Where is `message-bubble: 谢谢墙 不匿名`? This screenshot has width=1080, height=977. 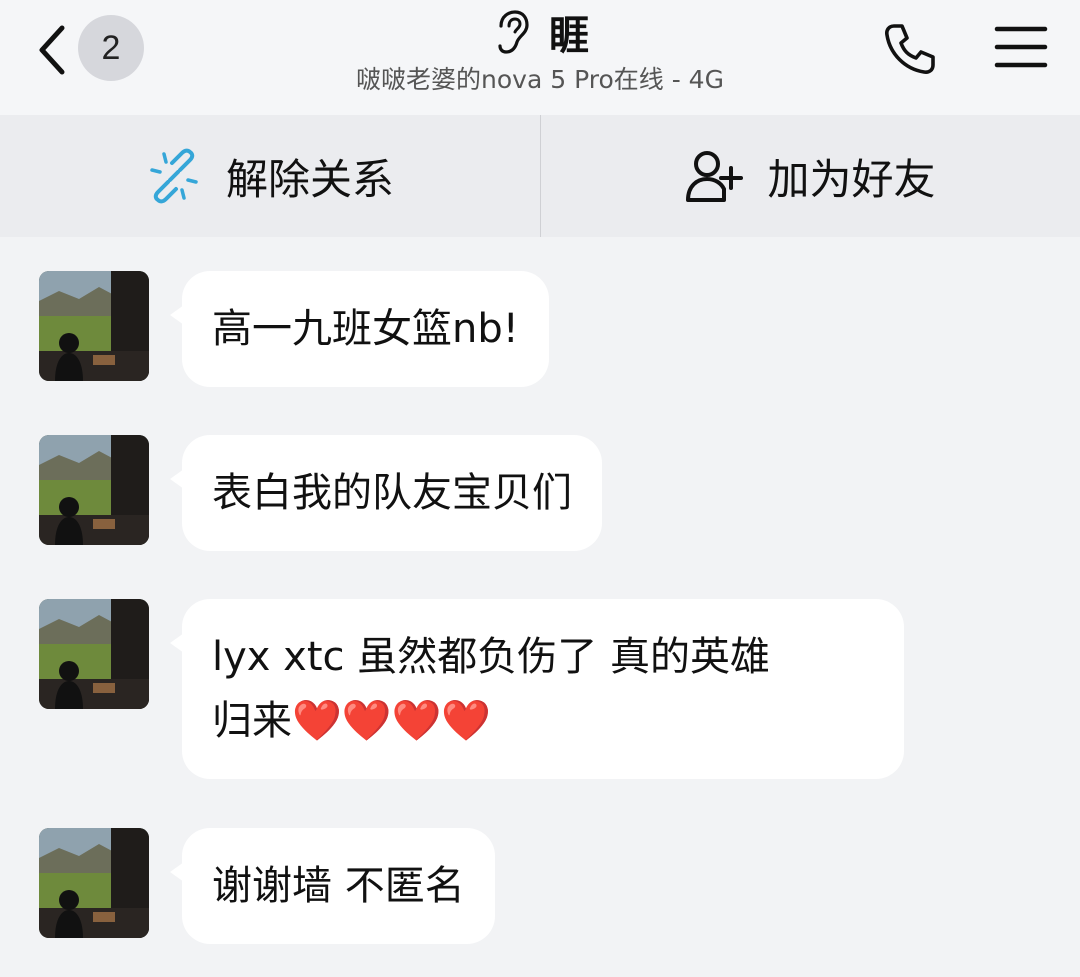
message-bubble: 谢谢墙 不匿名 is located at coordinates (332, 886).